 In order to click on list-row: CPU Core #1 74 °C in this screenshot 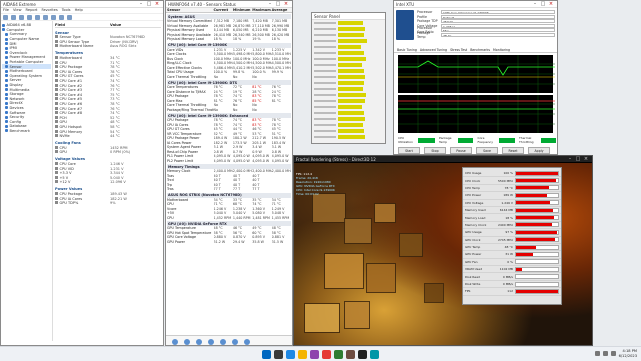, I will do `click(108, 81)`.